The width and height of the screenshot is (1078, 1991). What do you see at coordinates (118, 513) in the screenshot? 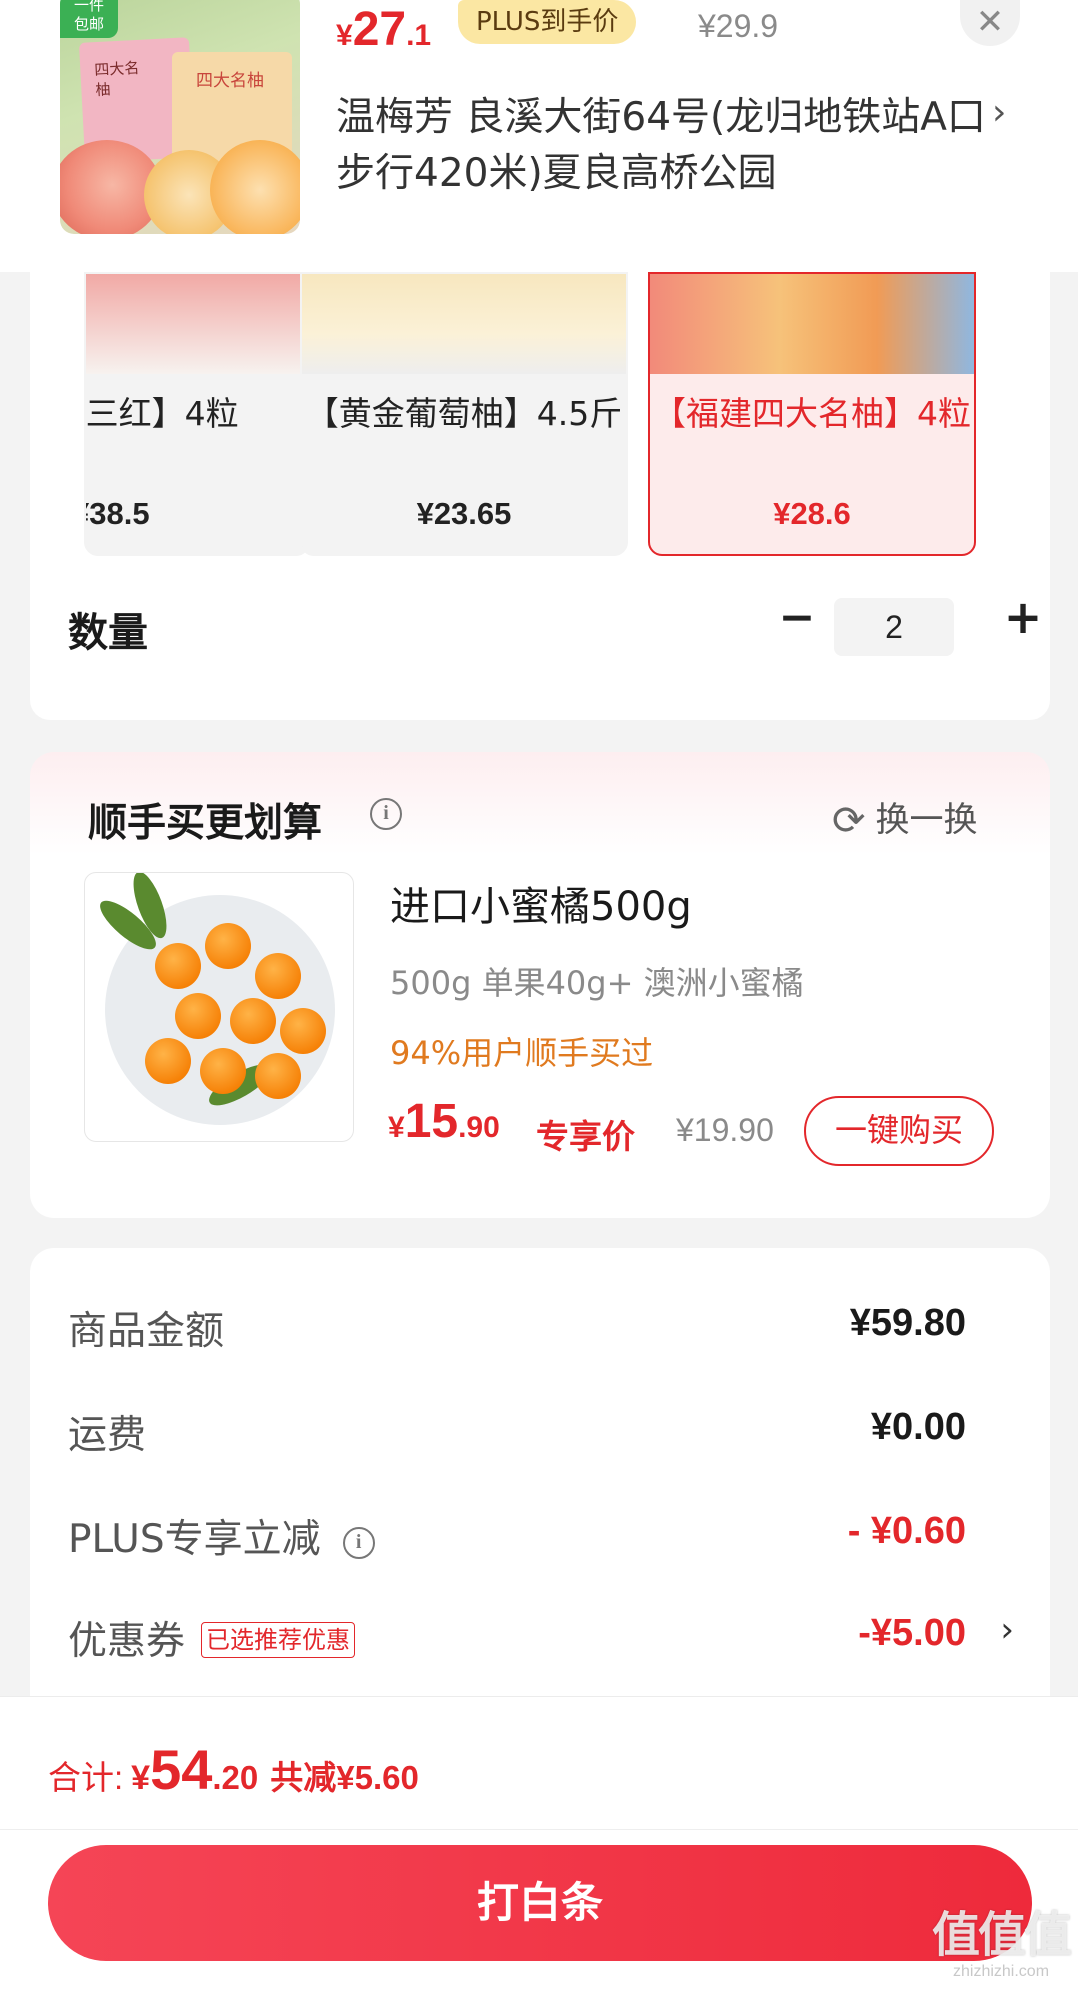
I see `sku-price: ¥38.5` at bounding box center [118, 513].